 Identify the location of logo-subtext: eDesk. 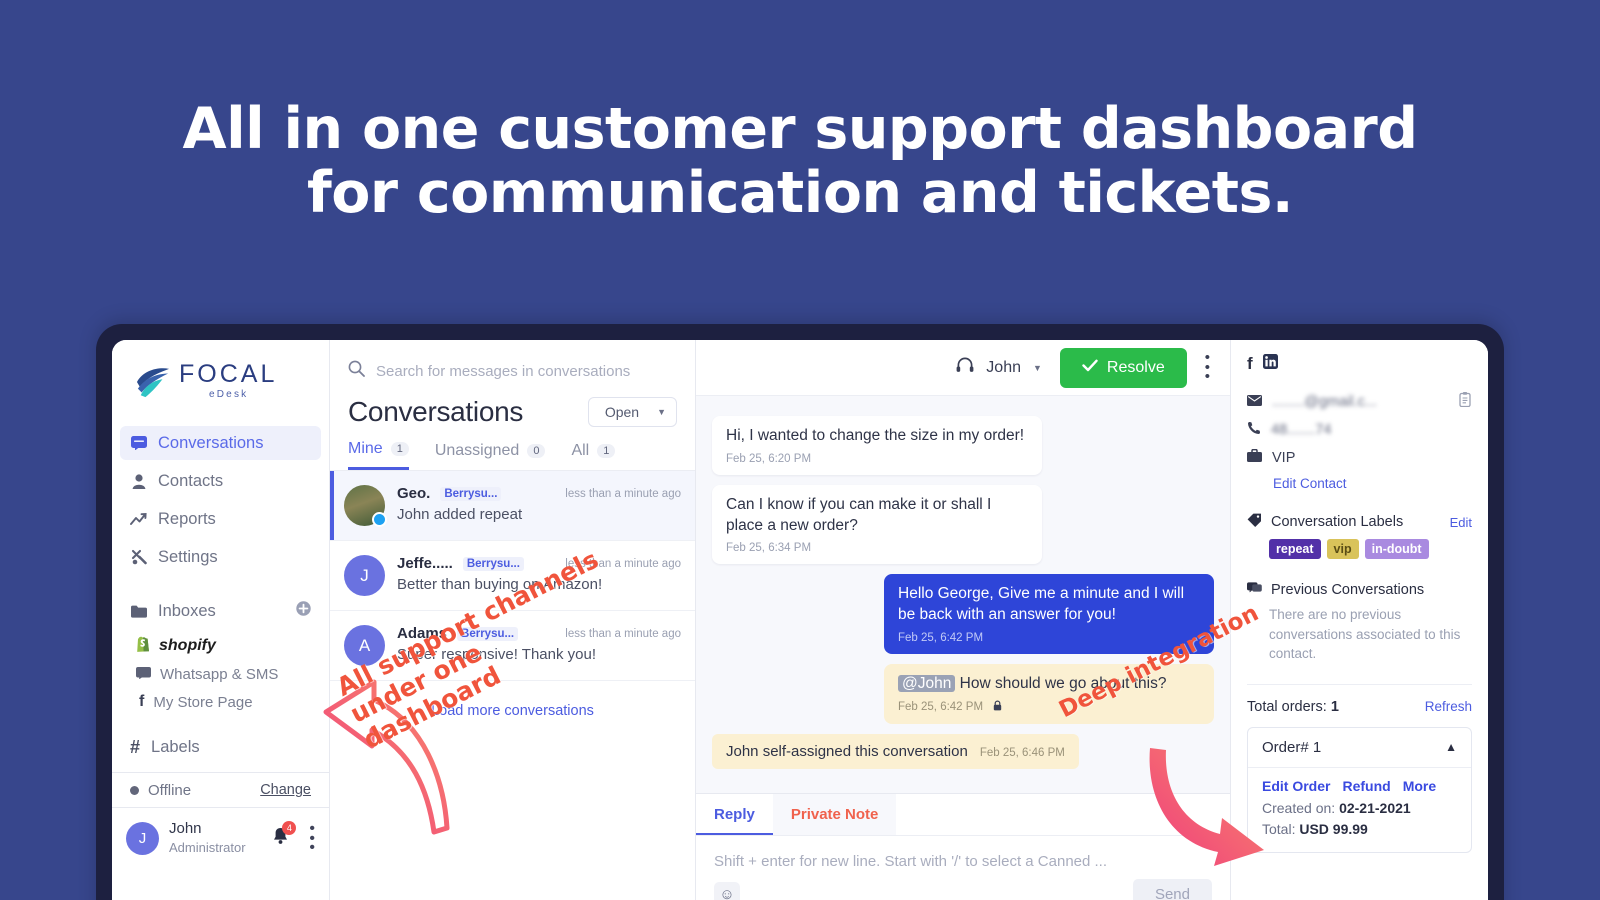
(229, 394).